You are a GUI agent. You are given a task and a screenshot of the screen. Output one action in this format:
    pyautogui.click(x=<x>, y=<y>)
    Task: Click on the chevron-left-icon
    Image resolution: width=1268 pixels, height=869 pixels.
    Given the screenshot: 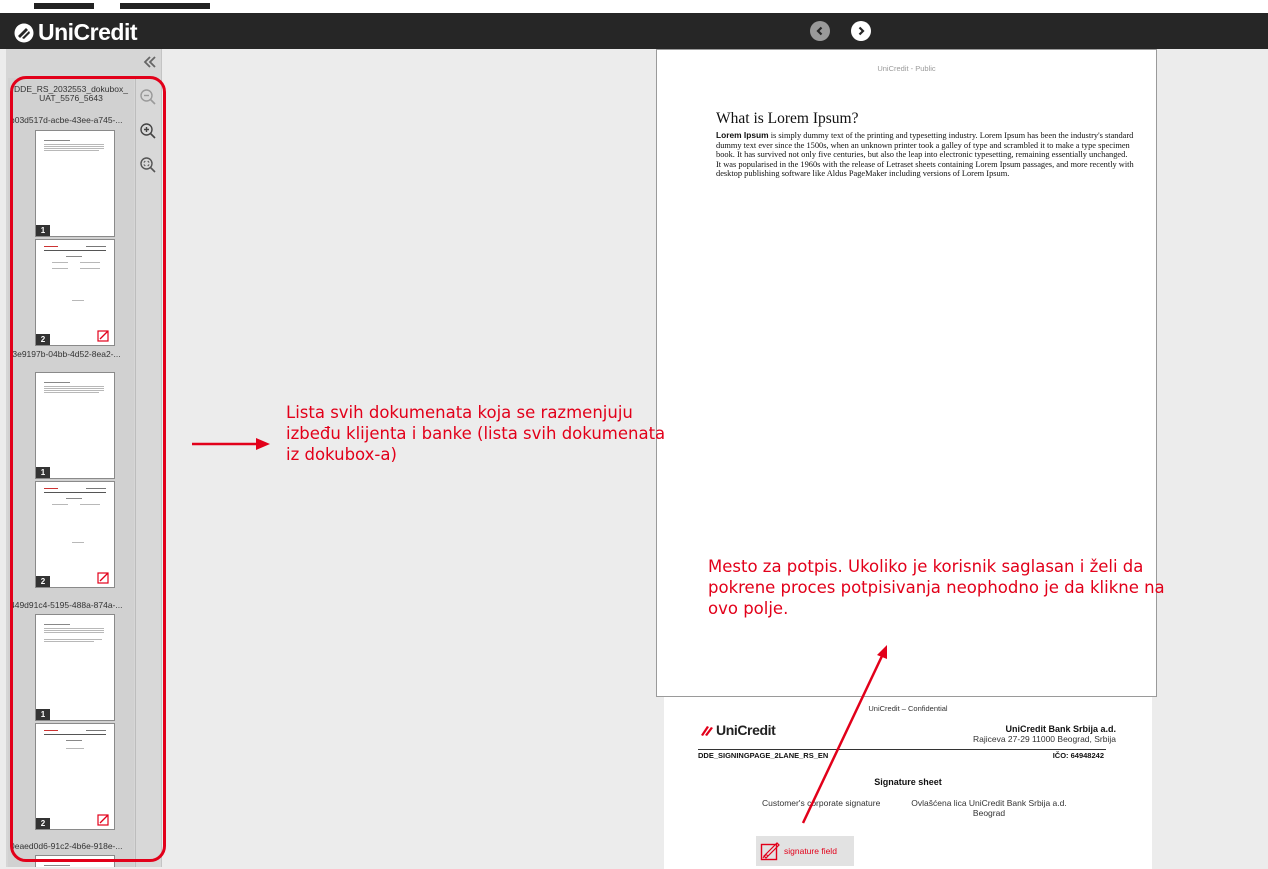 What is the action you would take?
    pyautogui.click(x=819, y=31)
    